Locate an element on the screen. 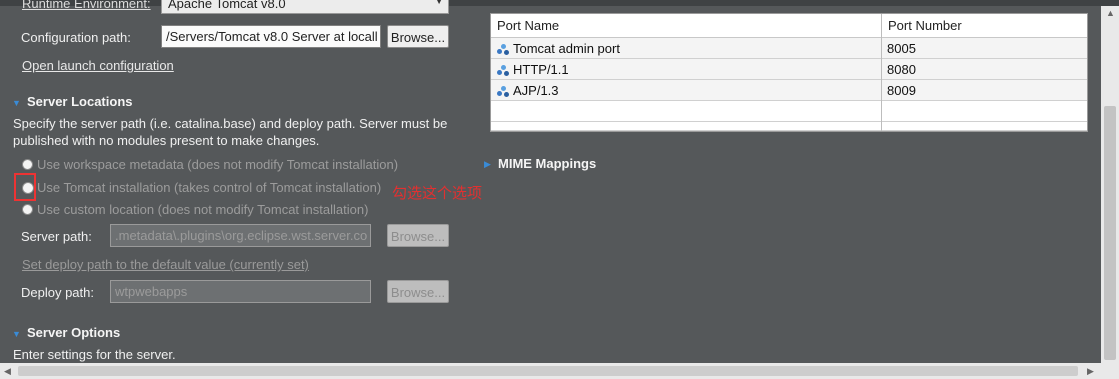 The height and width of the screenshot is (379, 1119). configuration-path-label: Configuration path: is located at coordinates (76, 37).